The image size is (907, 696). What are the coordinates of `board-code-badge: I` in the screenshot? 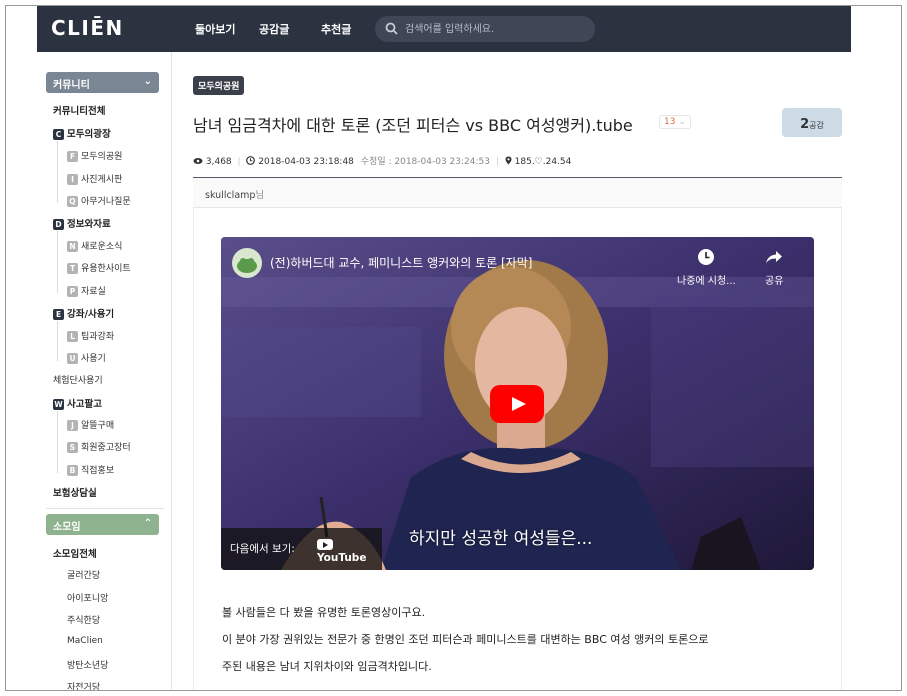 It's located at (72, 179).